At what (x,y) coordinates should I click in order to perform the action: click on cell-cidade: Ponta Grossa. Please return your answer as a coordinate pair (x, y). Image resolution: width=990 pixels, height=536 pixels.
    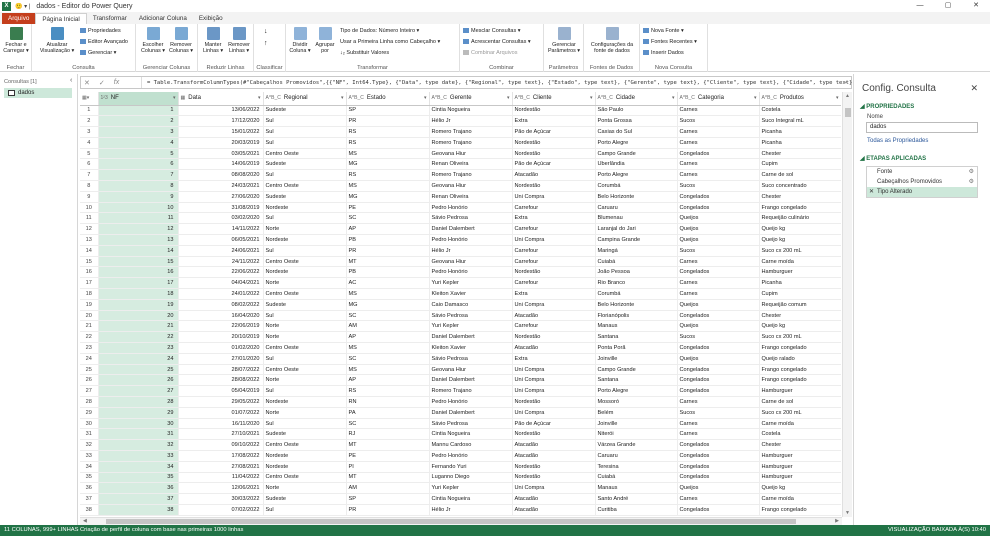
    Looking at the image, I should click on (636, 121).